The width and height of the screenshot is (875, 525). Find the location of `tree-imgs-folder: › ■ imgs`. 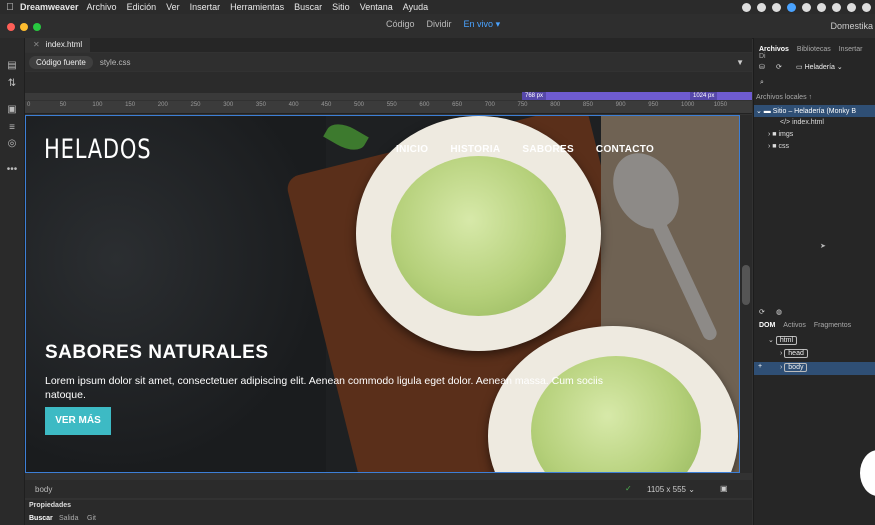

tree-imgs-folder: › ■ imgs is located at coordinates (780, 134).